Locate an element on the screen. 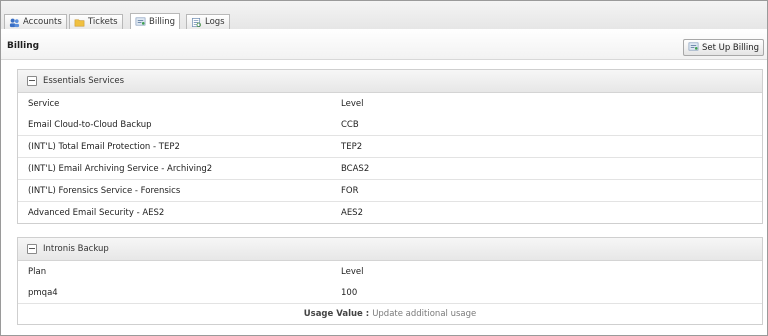  service-level: TEP2 is located at coordinates (352, 146).